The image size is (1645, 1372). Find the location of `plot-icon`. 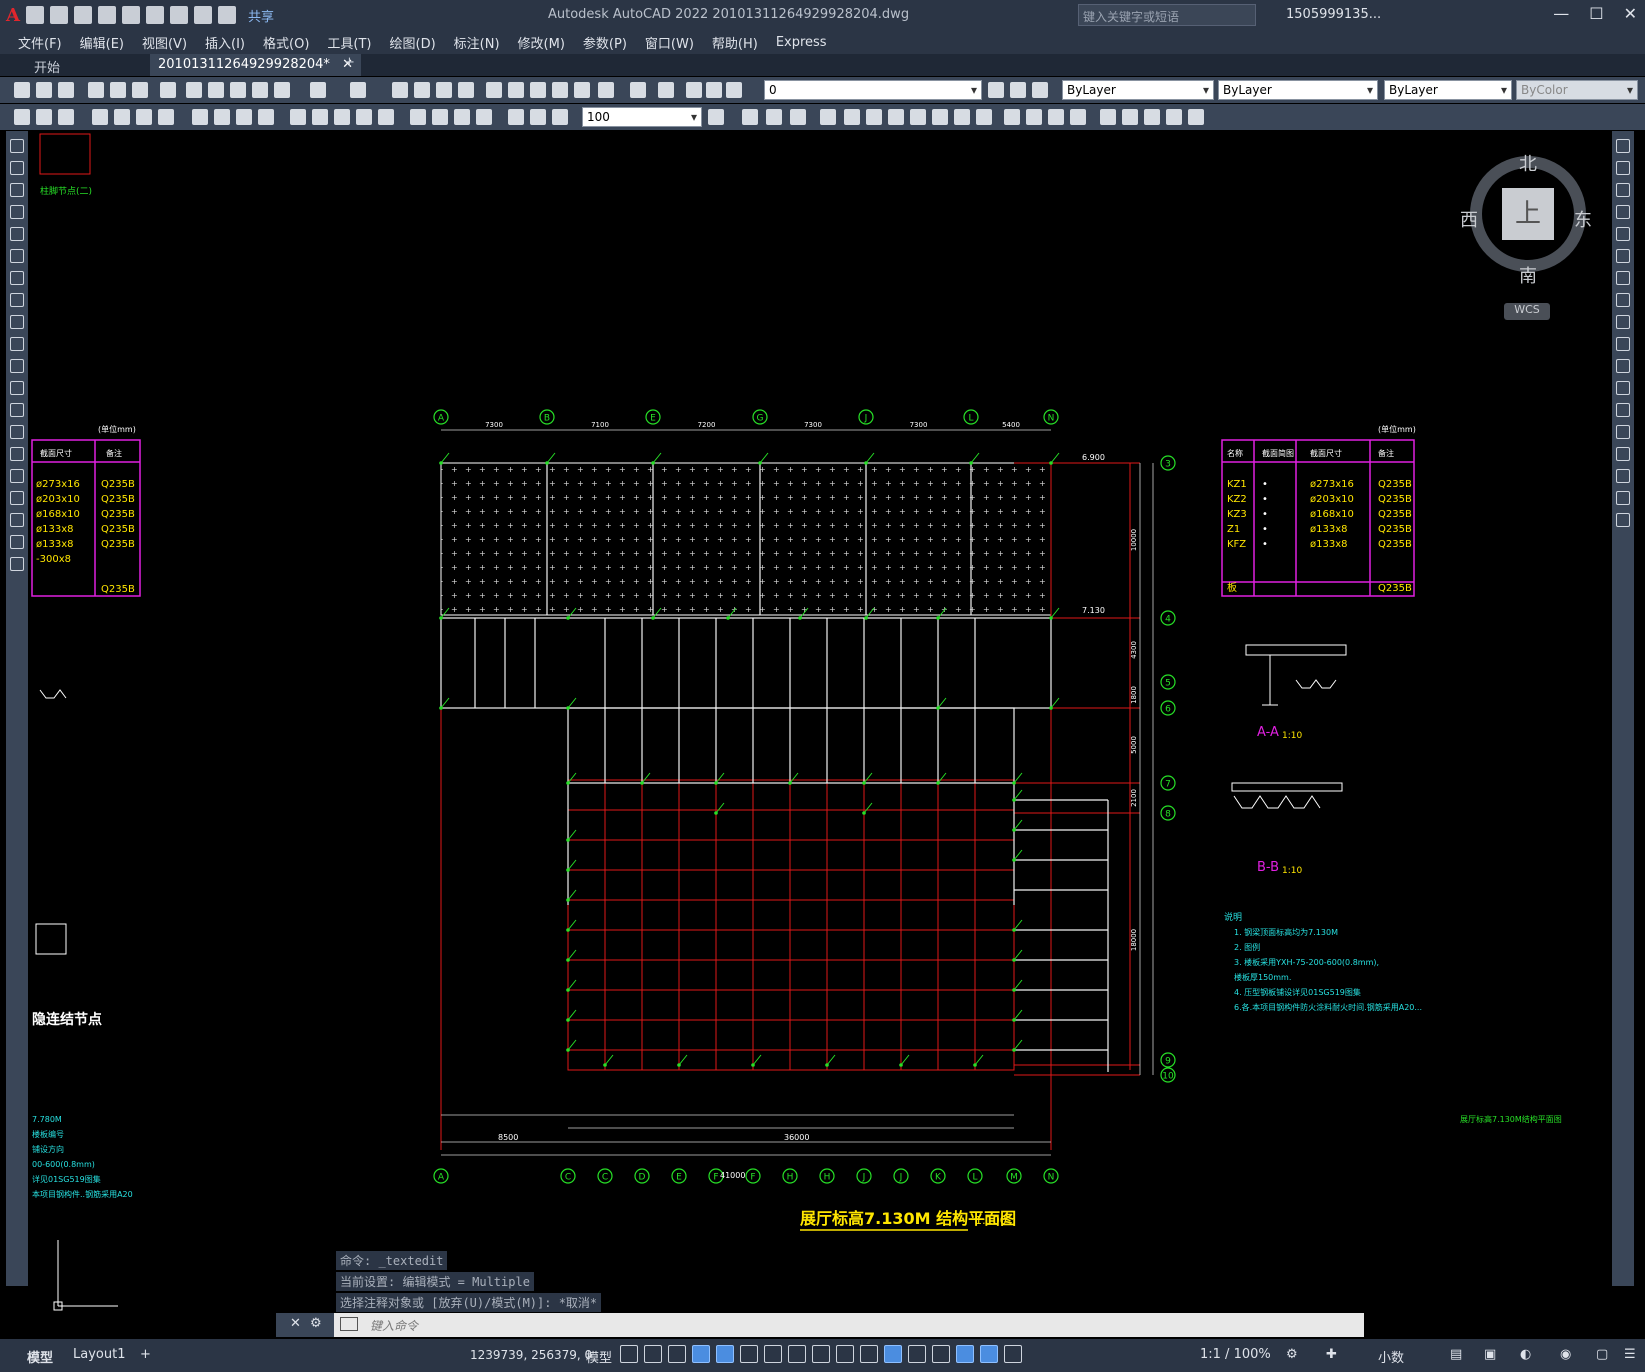

plot-icon is located at coordinates (96, 90).